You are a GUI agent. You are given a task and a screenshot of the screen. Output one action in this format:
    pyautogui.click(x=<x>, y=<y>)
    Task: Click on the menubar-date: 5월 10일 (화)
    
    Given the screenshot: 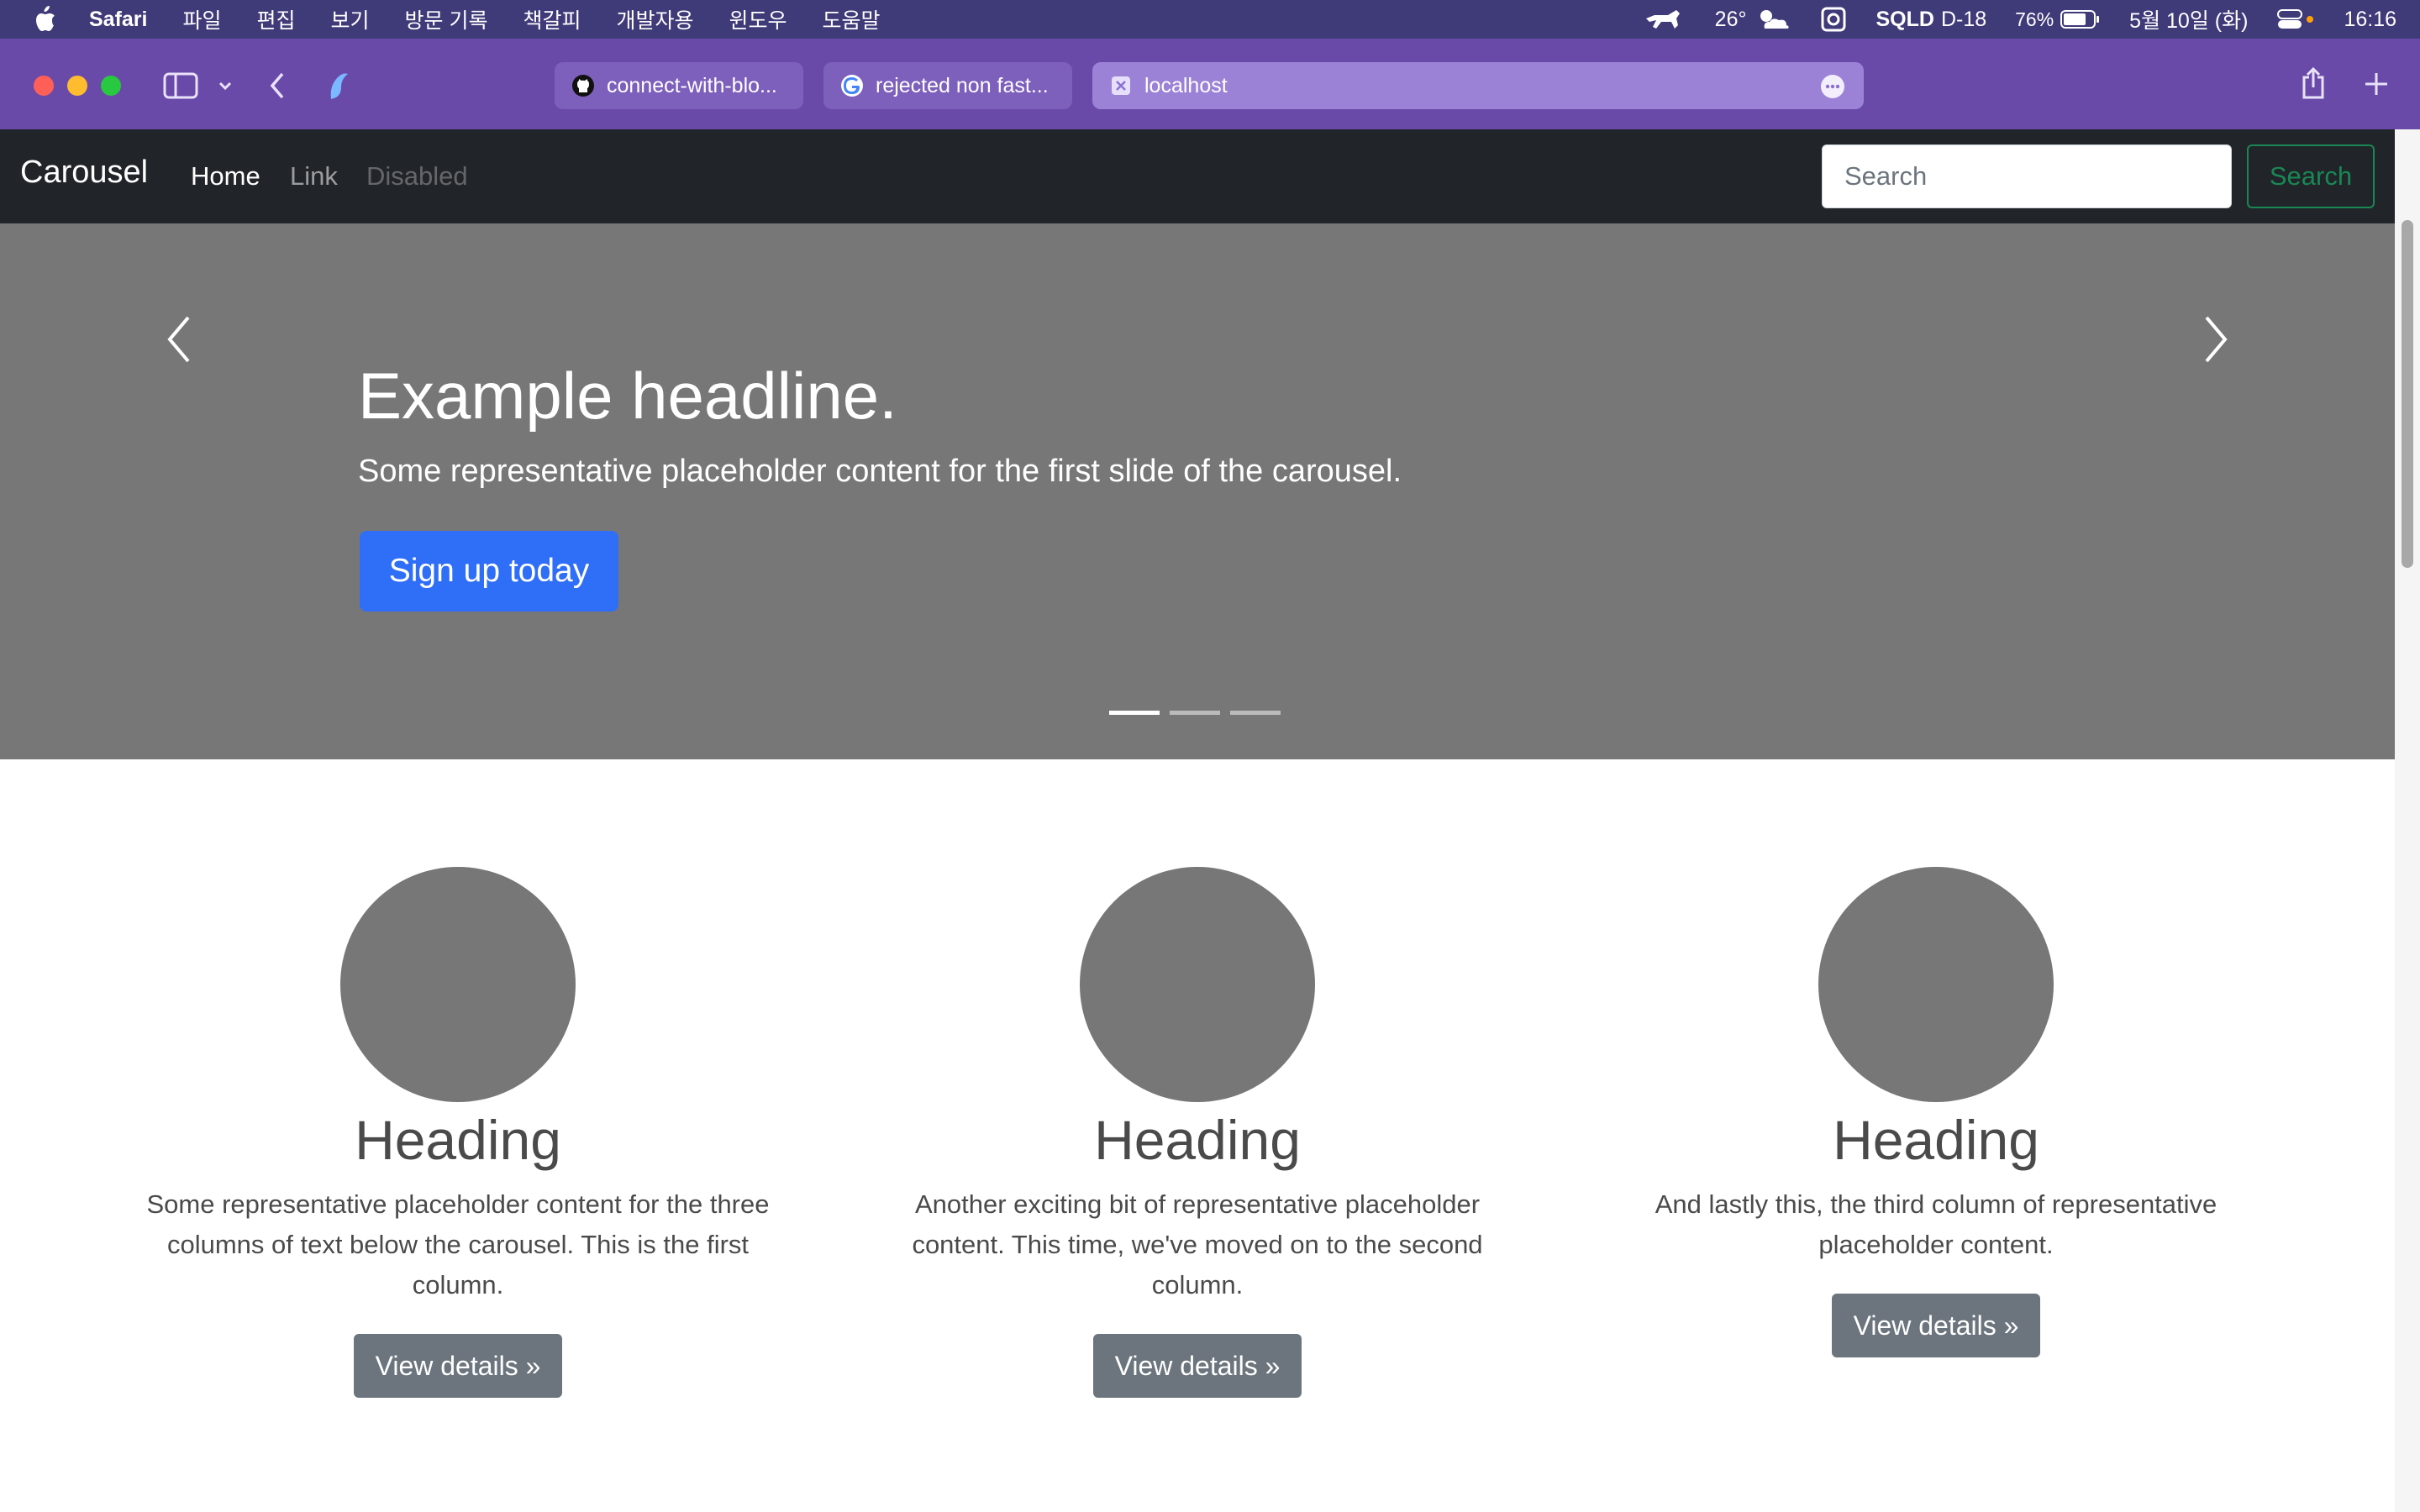 What is the action you would take?
    pyautogui.click(x=2188, y=19)
    